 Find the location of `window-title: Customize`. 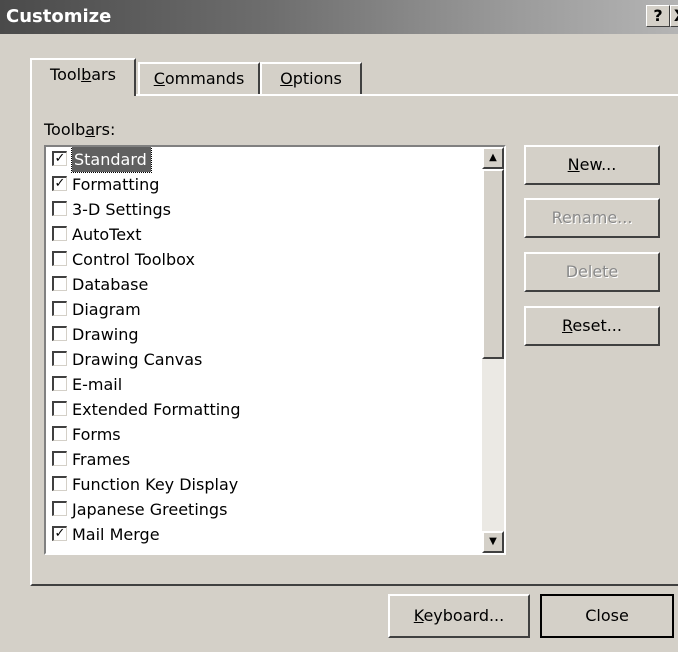

window-title: Customize is located at coordinates (59, 16).